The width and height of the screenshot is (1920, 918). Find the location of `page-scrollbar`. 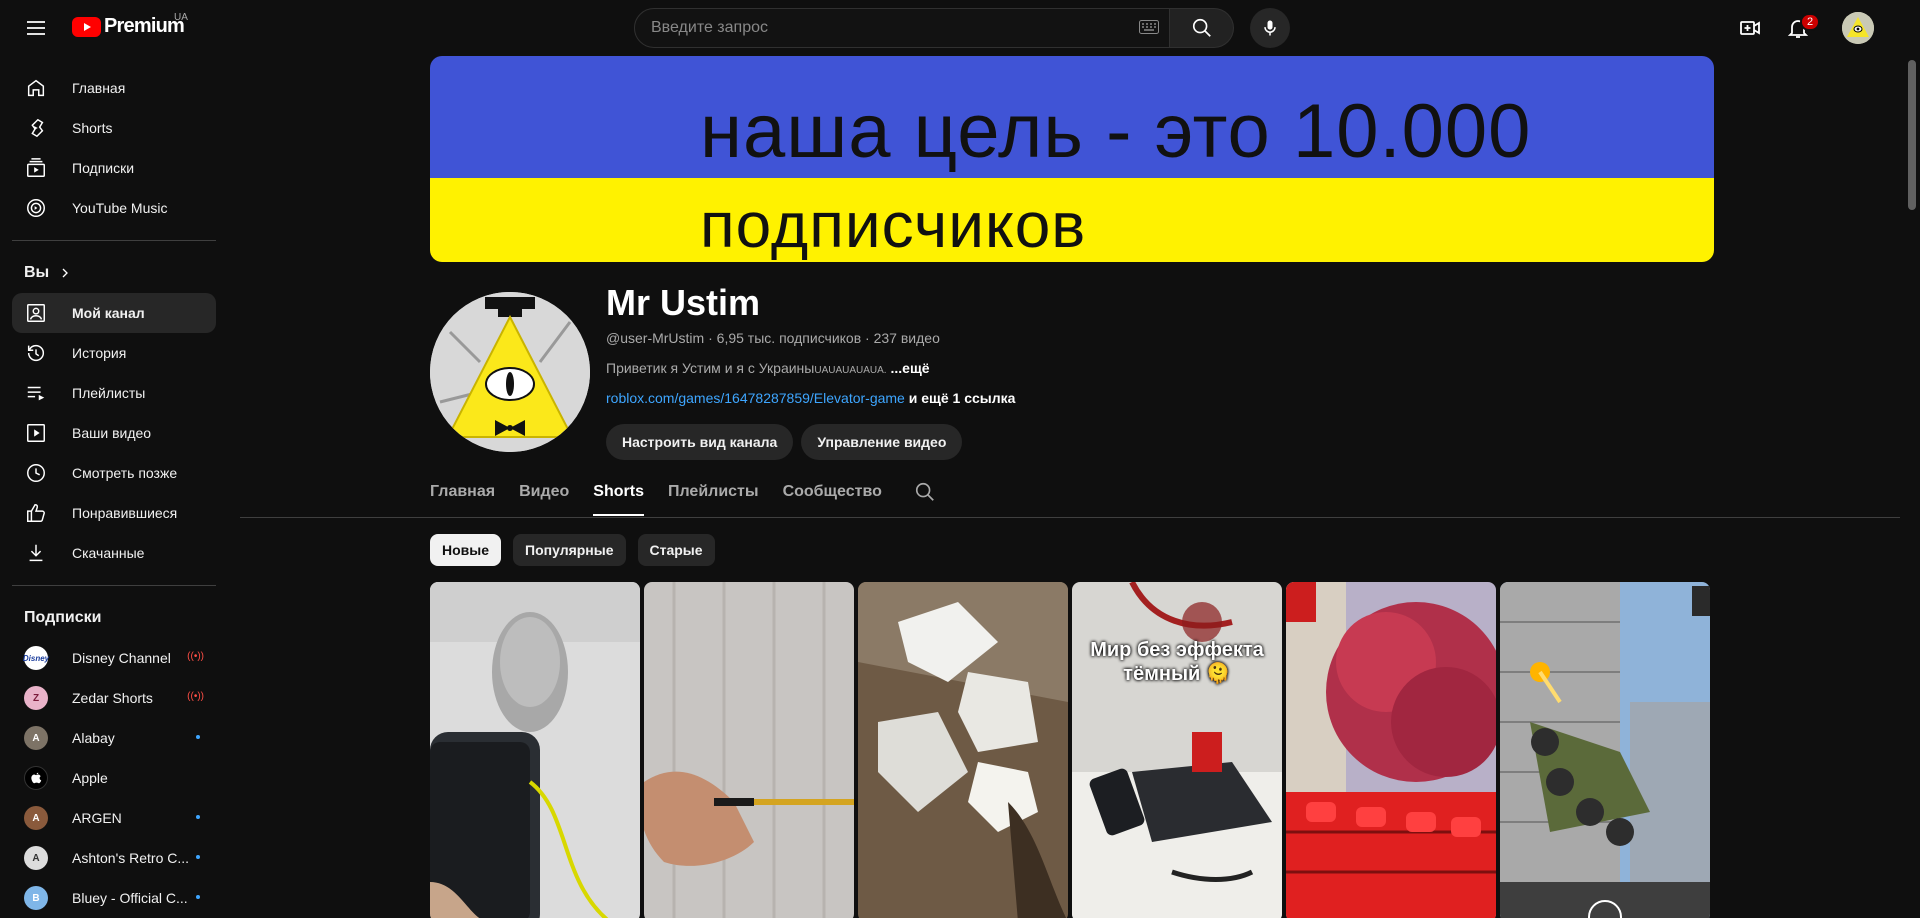

page-scrollbar is located at coordinates (1912, 487).